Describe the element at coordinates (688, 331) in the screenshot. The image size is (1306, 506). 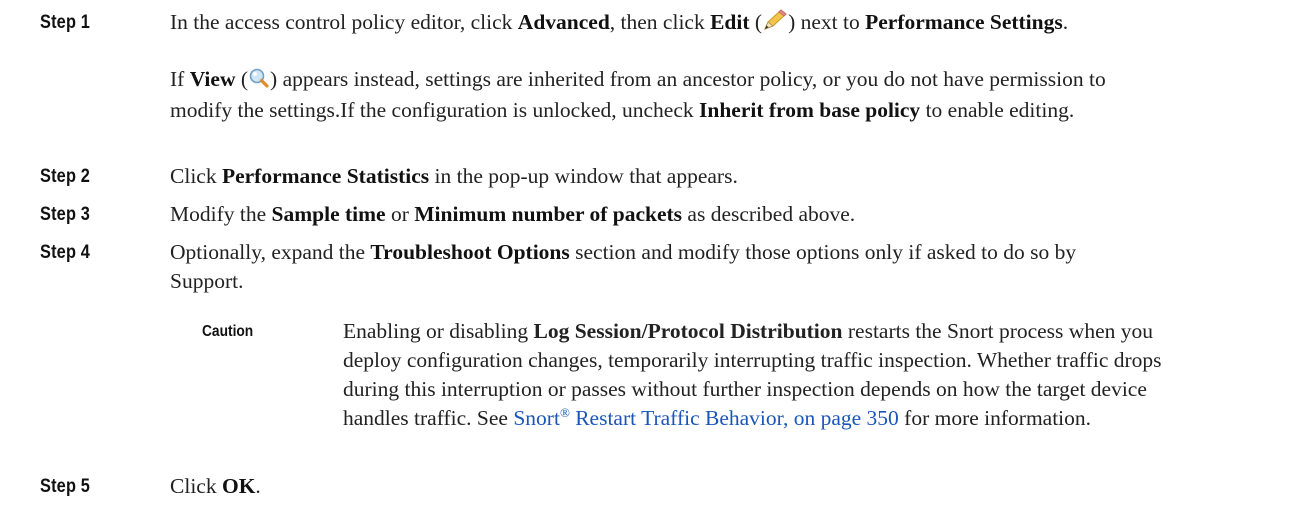
I see `log-session-protocol-distribution-term: Log Session/Protocol Distribution` at that location.